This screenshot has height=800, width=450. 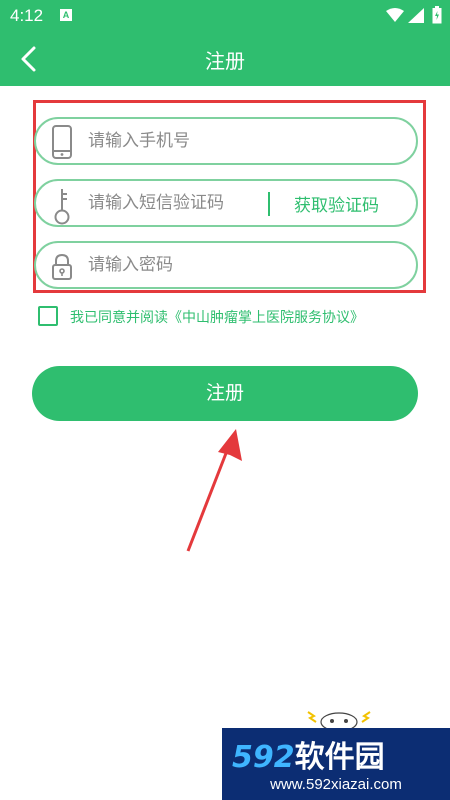 I want to click on watermark-banner: 592软件园 www.592xiazai.com, so click(x=336, y=764).